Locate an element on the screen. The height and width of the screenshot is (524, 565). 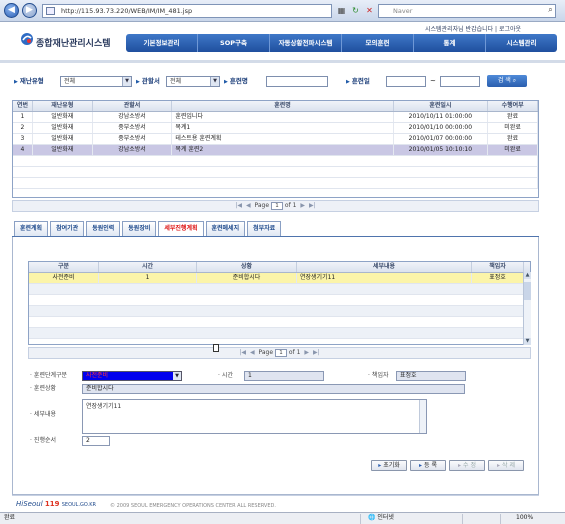
table-row: 2 일반화재 중부소방서 목계1 2010/01/10 00:00:00 미완료 is located at coordinates (275, 128).